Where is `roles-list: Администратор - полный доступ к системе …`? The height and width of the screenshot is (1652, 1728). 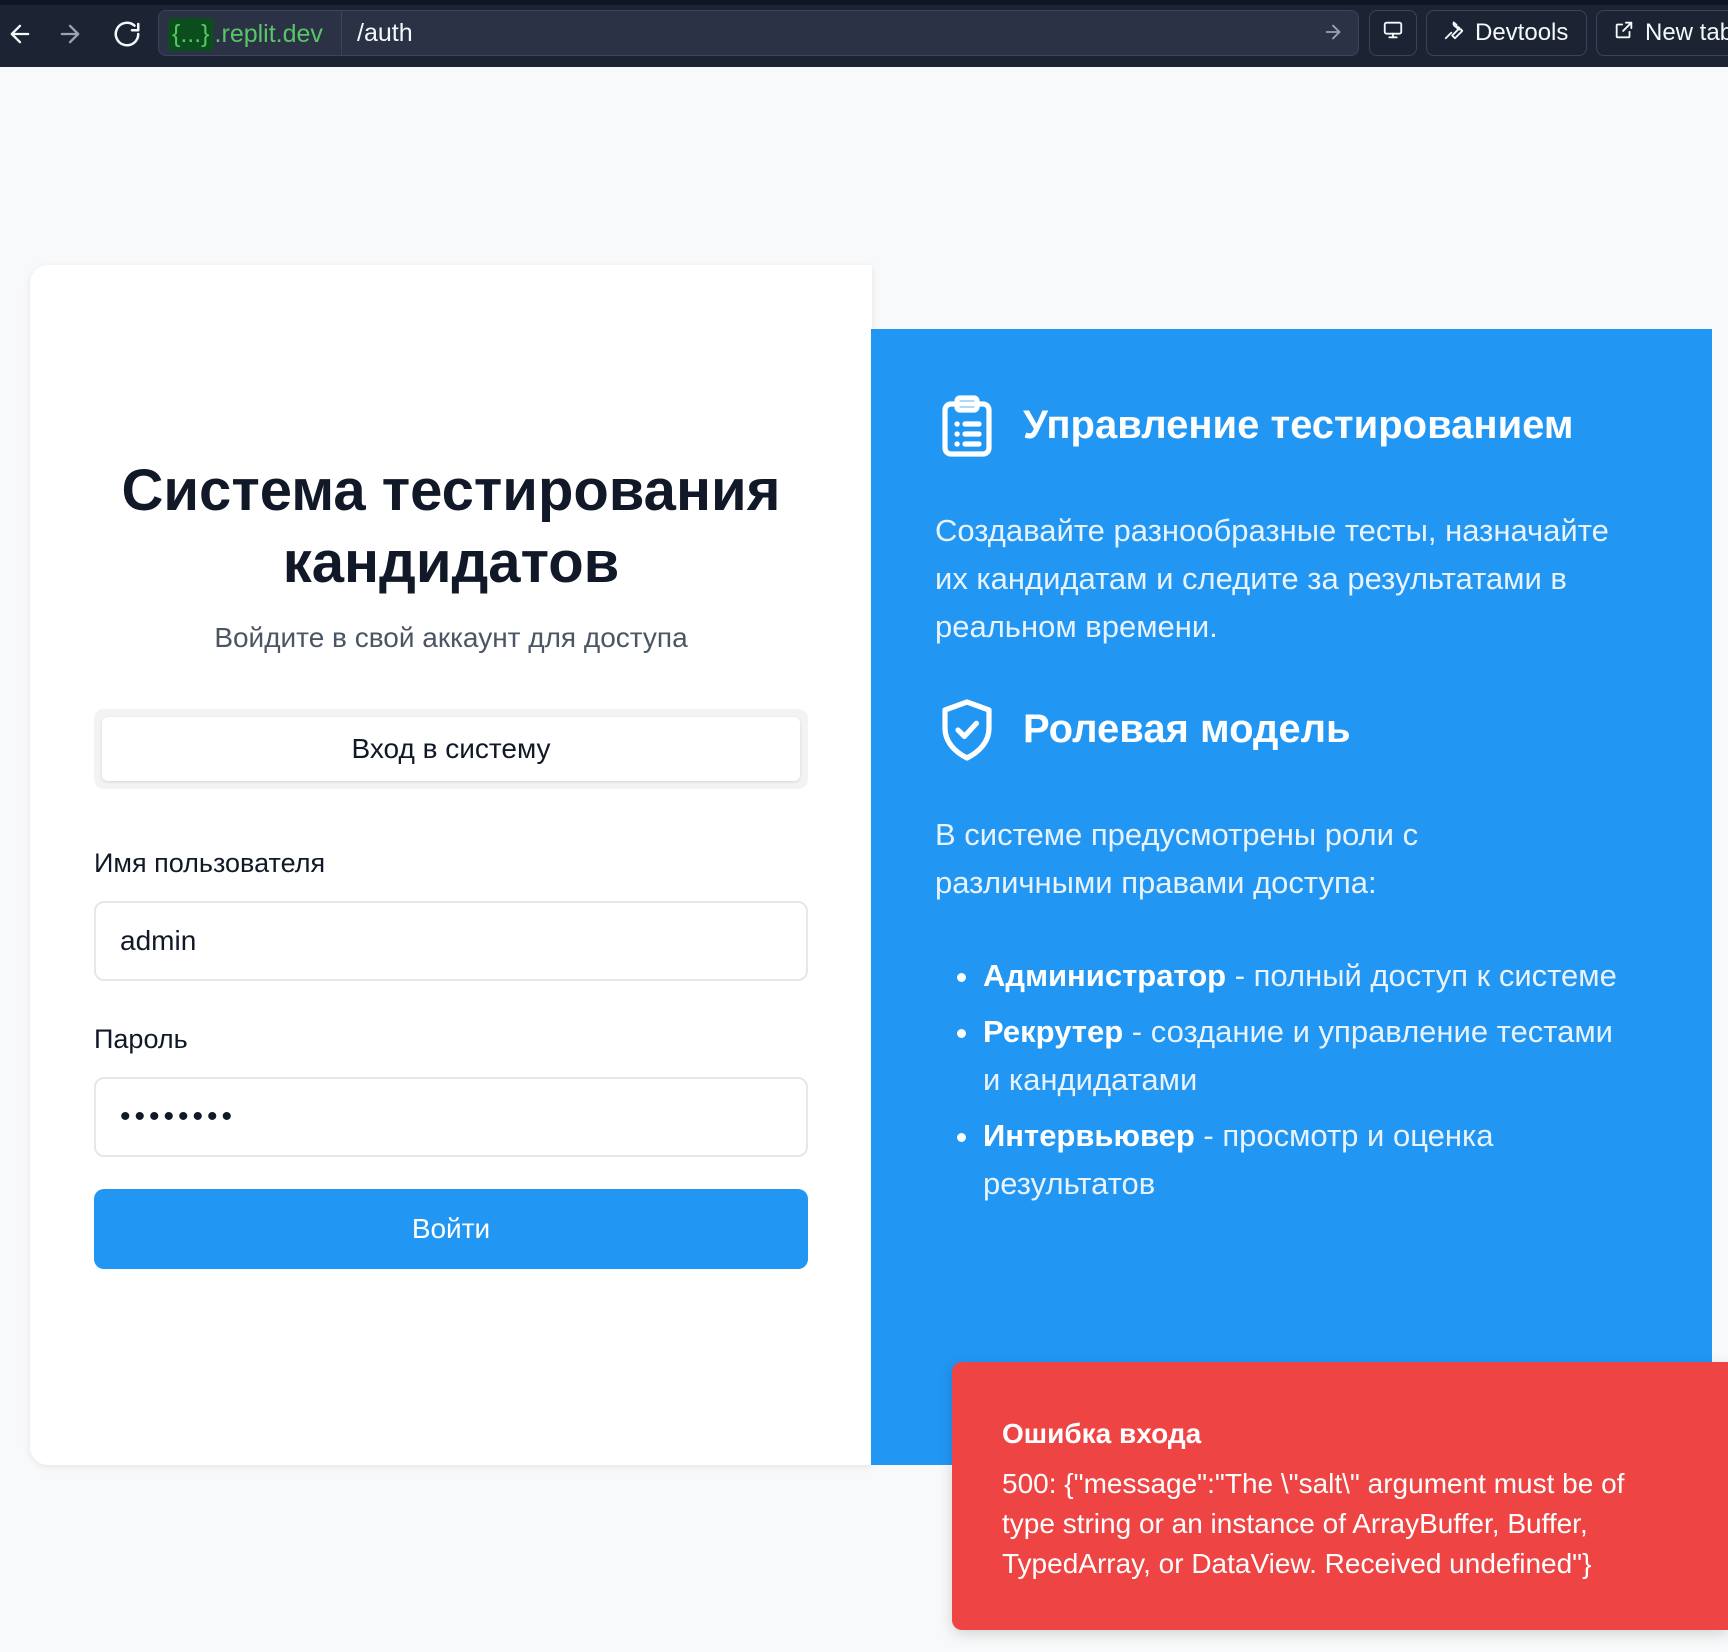 roles-list: Администратор - полный доступ к системе … is located at coordinates (1280, 1084).